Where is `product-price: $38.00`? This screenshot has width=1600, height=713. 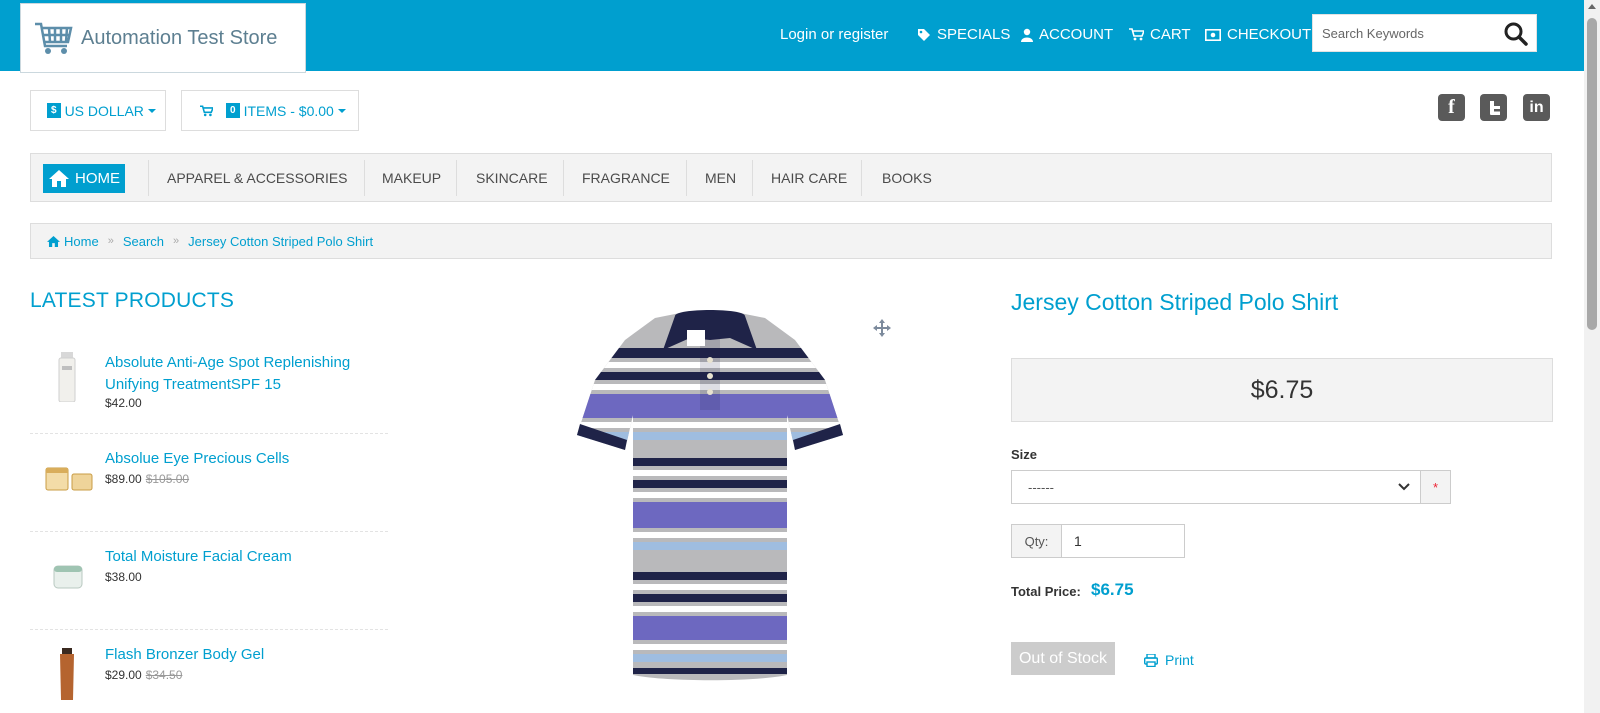
product-price: $38.00 is located at coordinates (123, 577).